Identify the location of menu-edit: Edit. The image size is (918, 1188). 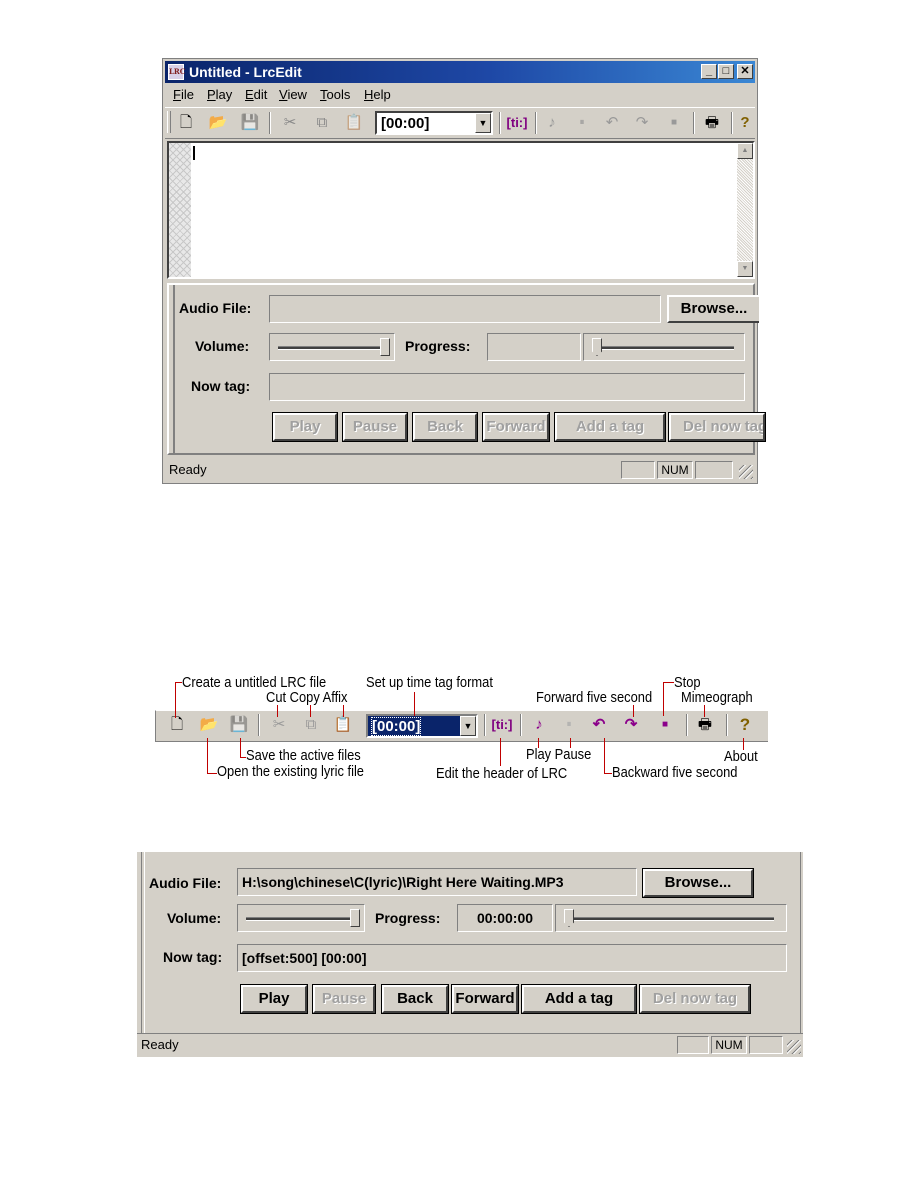
(256, 95).